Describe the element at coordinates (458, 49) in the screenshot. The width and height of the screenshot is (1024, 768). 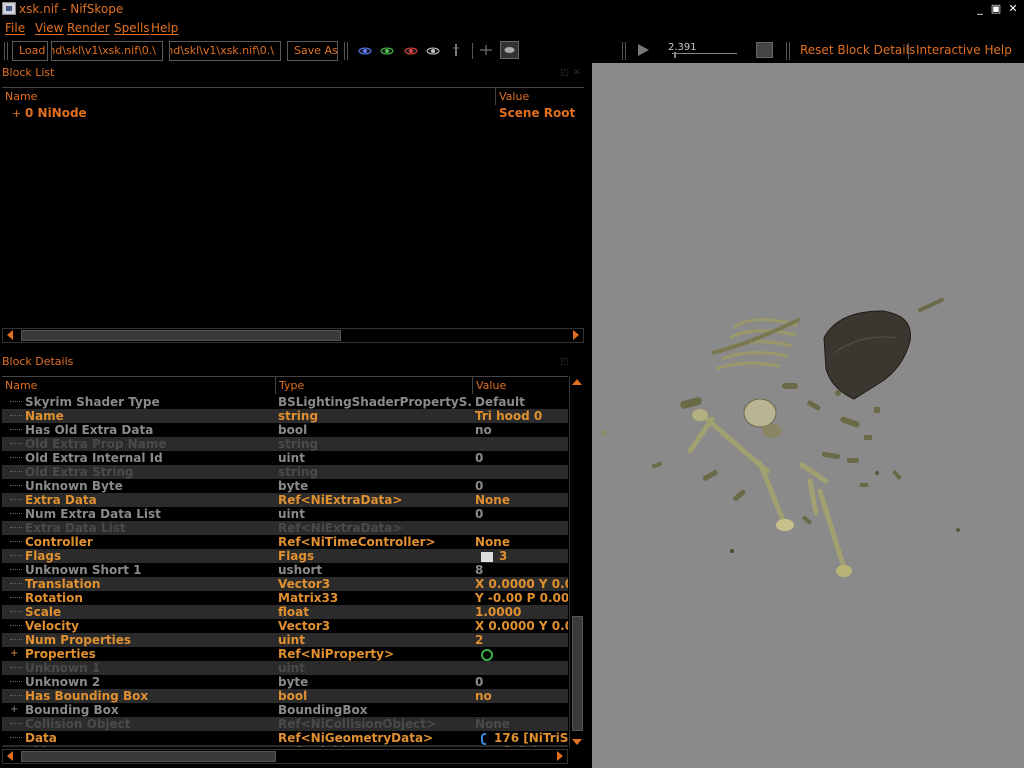
I see `figure-icon` at that location.